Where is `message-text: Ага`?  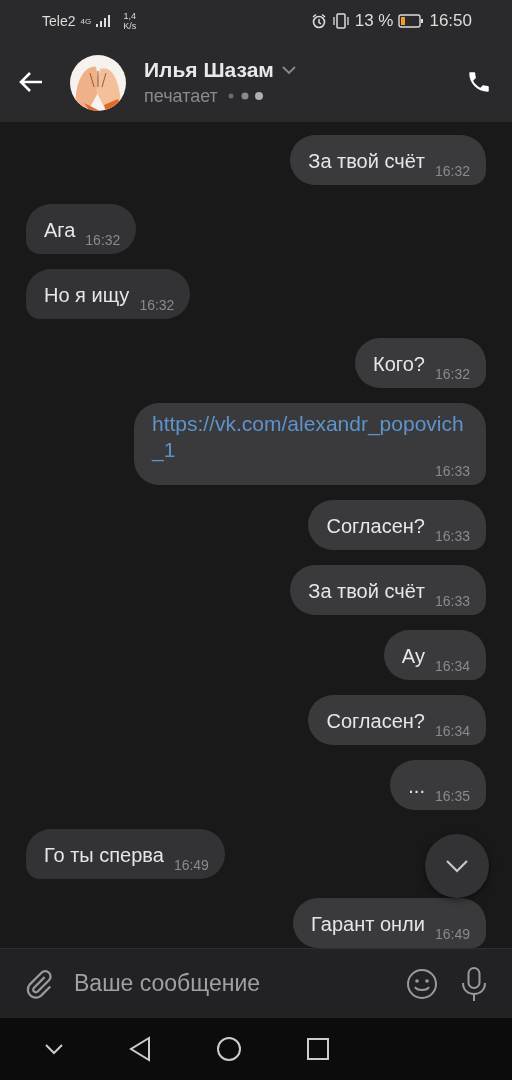 message-text: Ага is located at coordinates (60, 230).